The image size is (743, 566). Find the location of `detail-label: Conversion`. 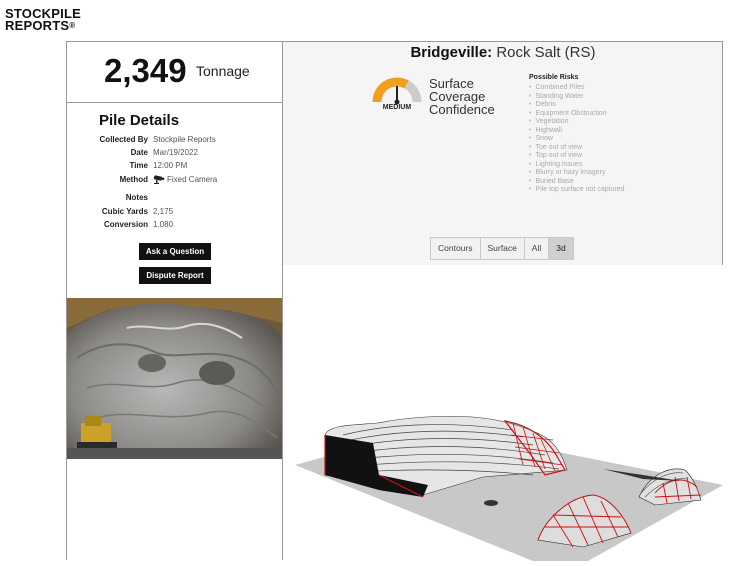

detail-label: Conversion is located at coordinates (125, 224).